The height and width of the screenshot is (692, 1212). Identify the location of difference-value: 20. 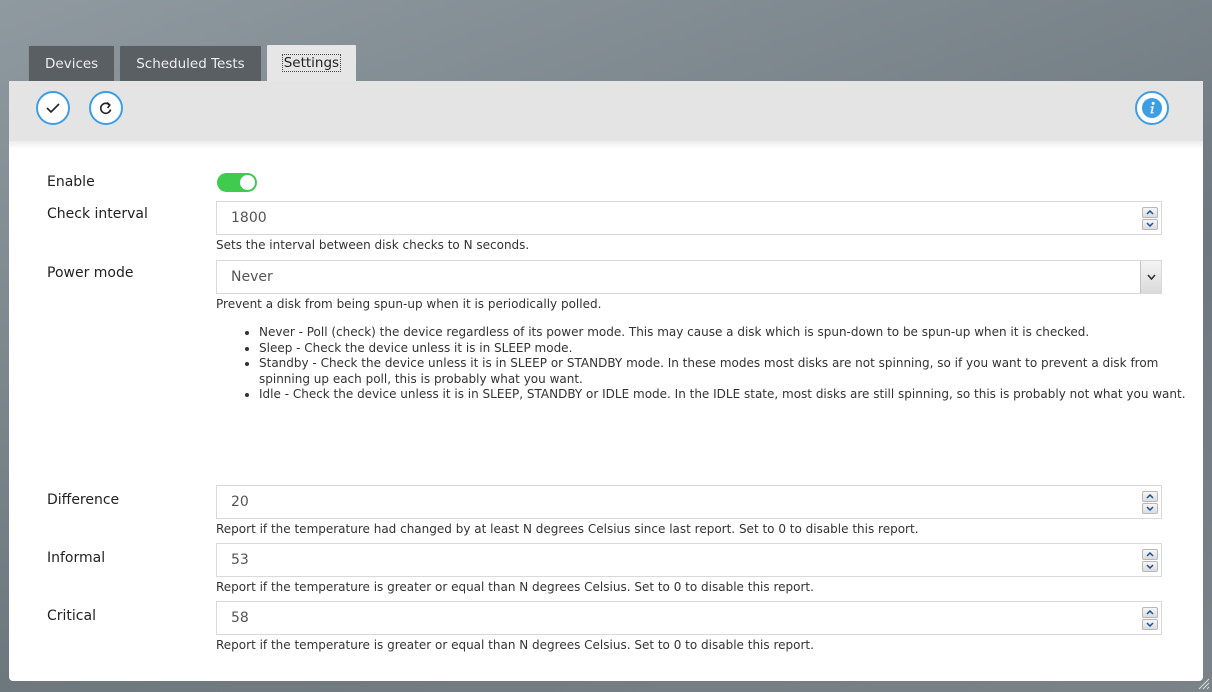
(240, 502).